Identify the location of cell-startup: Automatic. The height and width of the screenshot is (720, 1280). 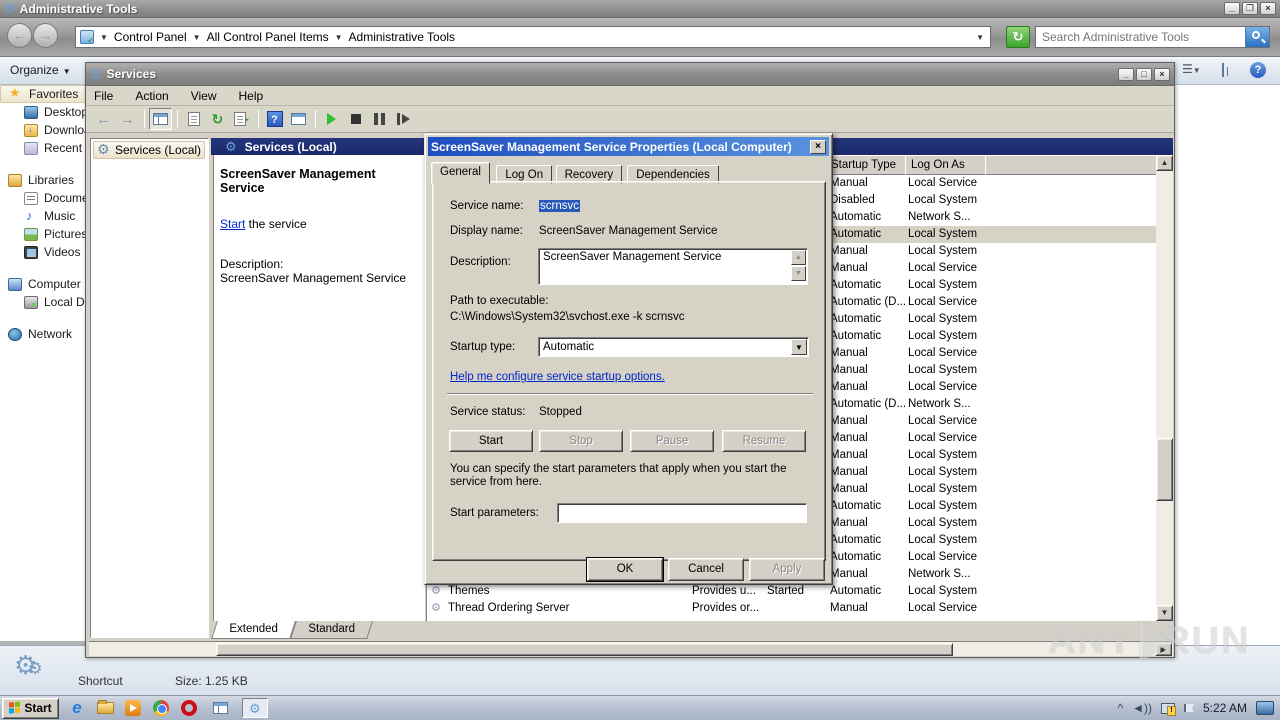
(856, 336).